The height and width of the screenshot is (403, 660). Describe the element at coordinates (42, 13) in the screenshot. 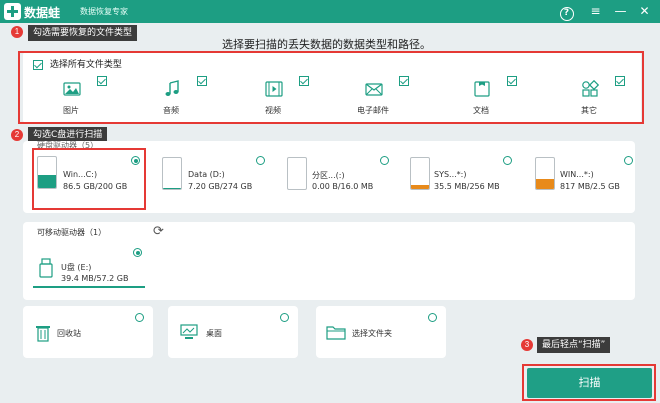

I see `app-name: 数据蛙` at that location.